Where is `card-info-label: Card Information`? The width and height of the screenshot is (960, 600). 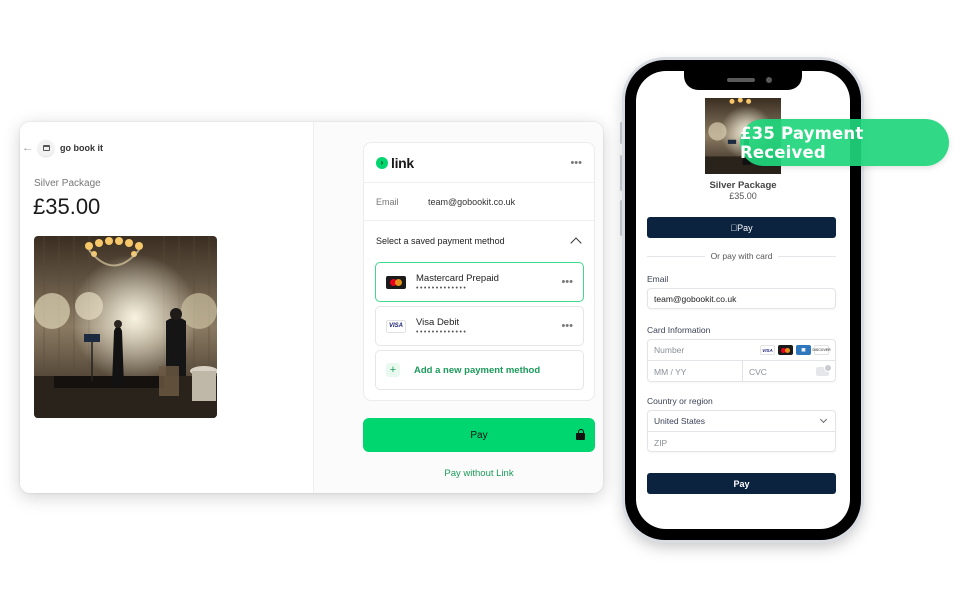 card-info-label: Card Information is located at coordinates (679, 330).